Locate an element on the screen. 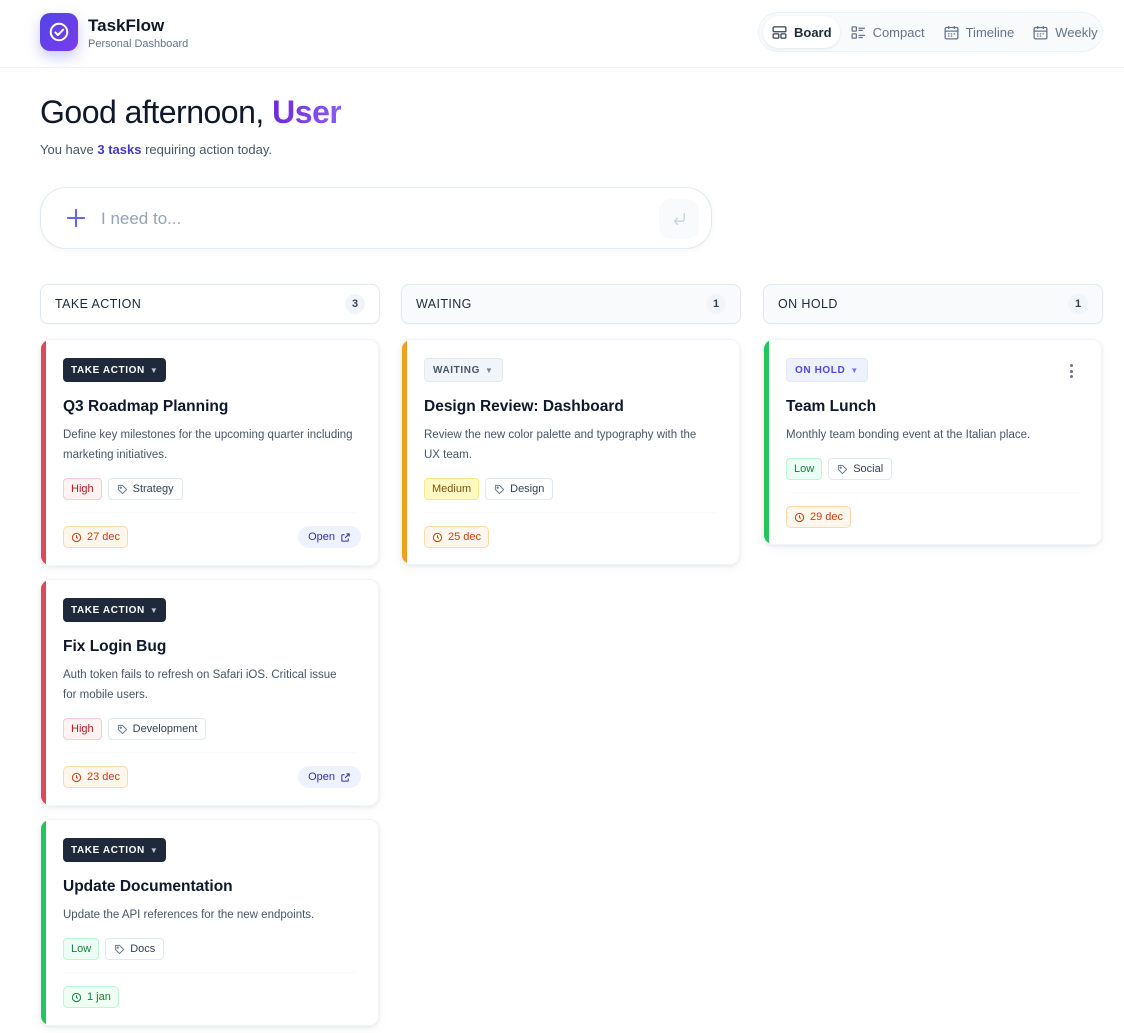  column-header-on-hold: ON HOLD 1 is located at coordinates (933, 304).